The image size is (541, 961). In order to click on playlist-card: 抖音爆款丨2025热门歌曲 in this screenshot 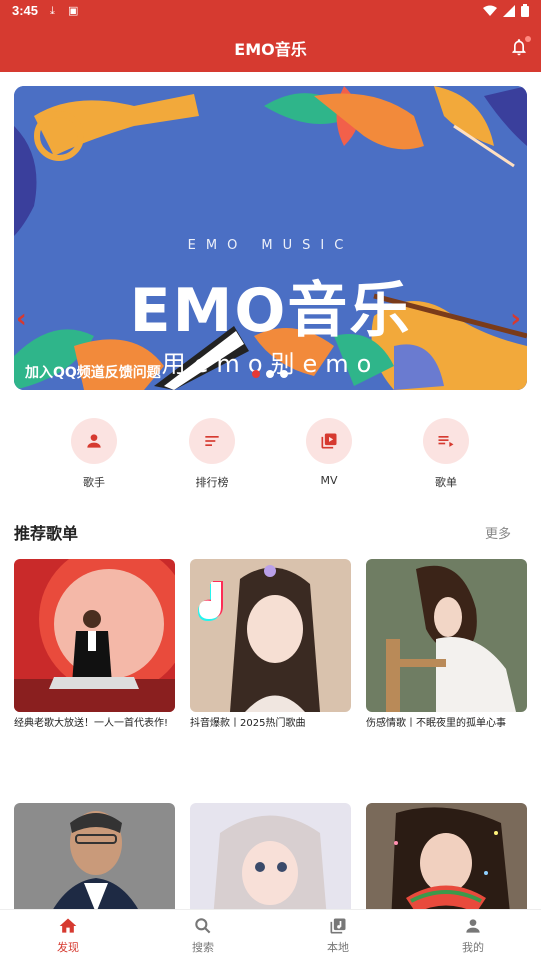, I will do `click(270, 645)`.